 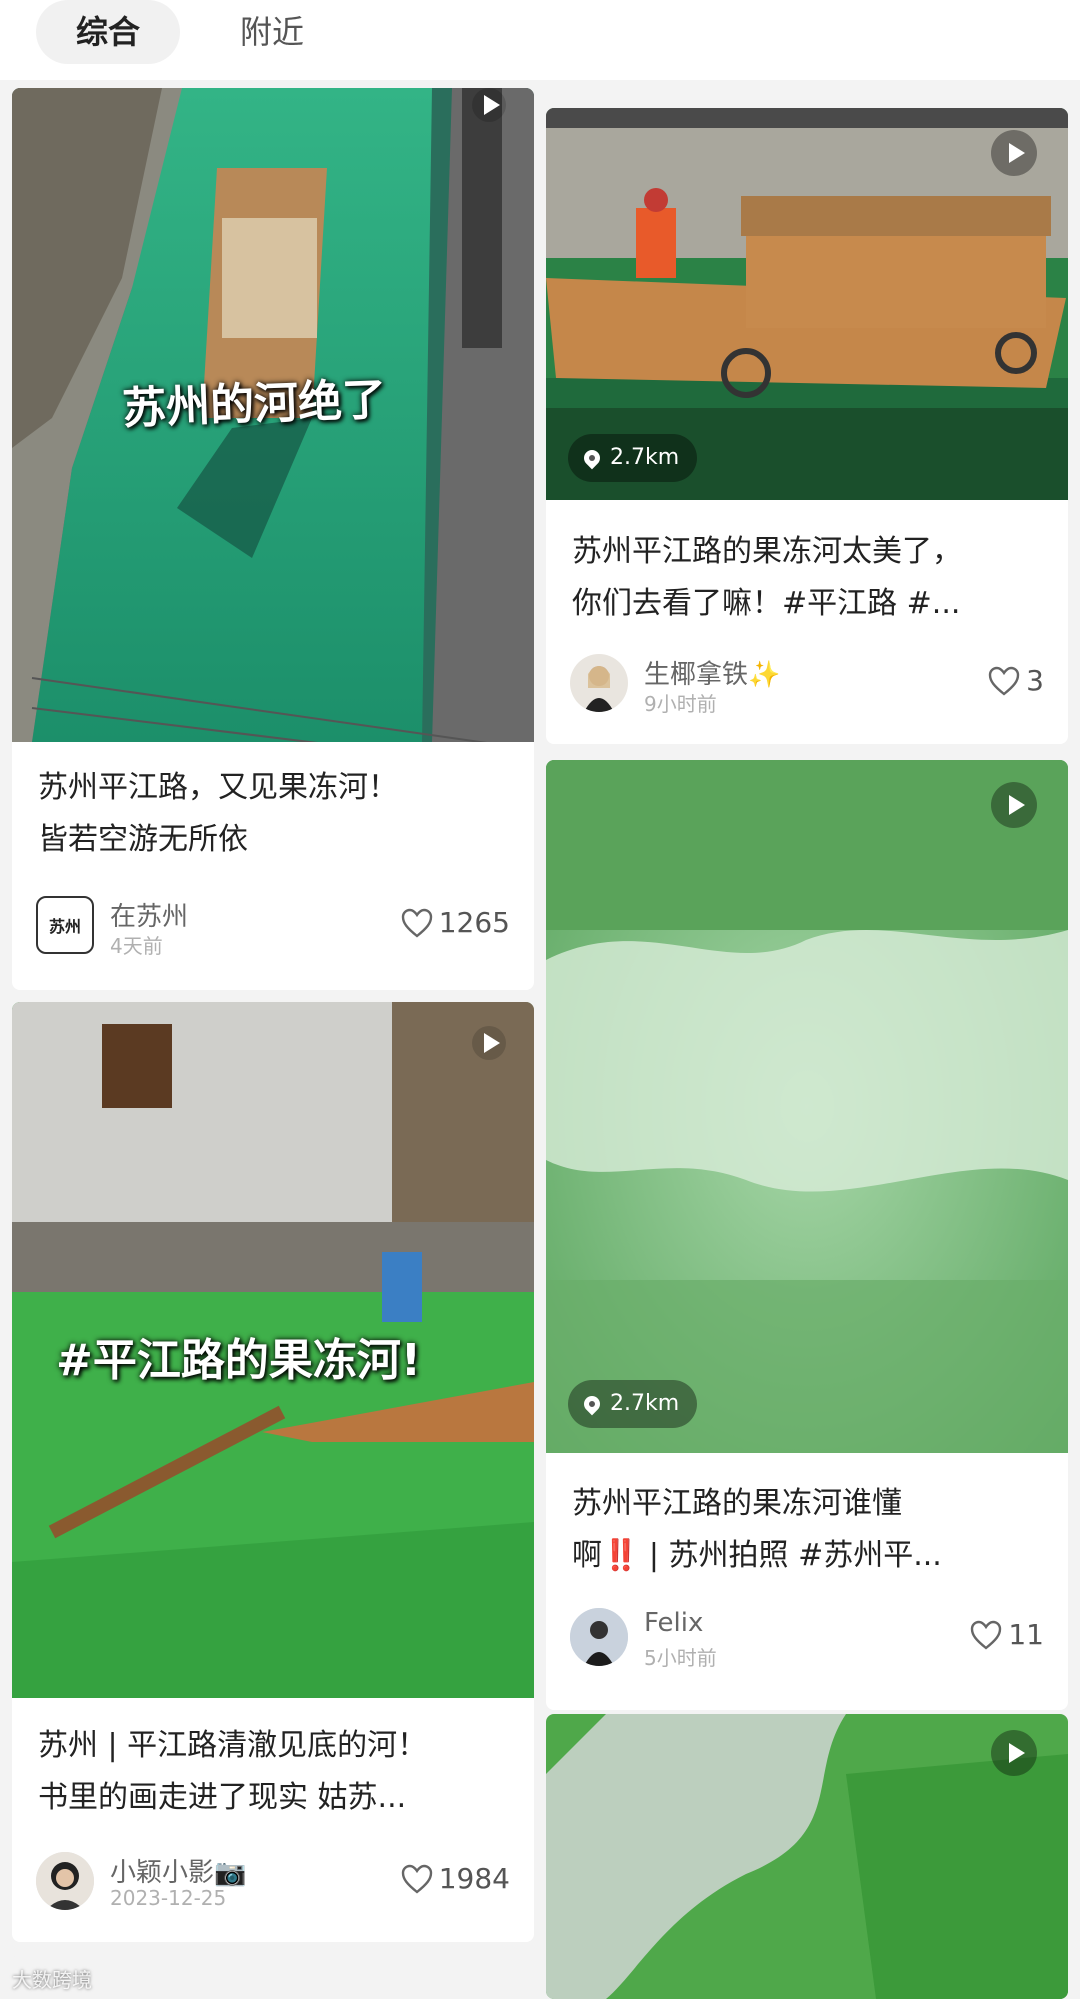 What do you see at coordinates (474, 1878) in the screenshot?
I see `like-count: 1984` at bounding box center [474, 1878].